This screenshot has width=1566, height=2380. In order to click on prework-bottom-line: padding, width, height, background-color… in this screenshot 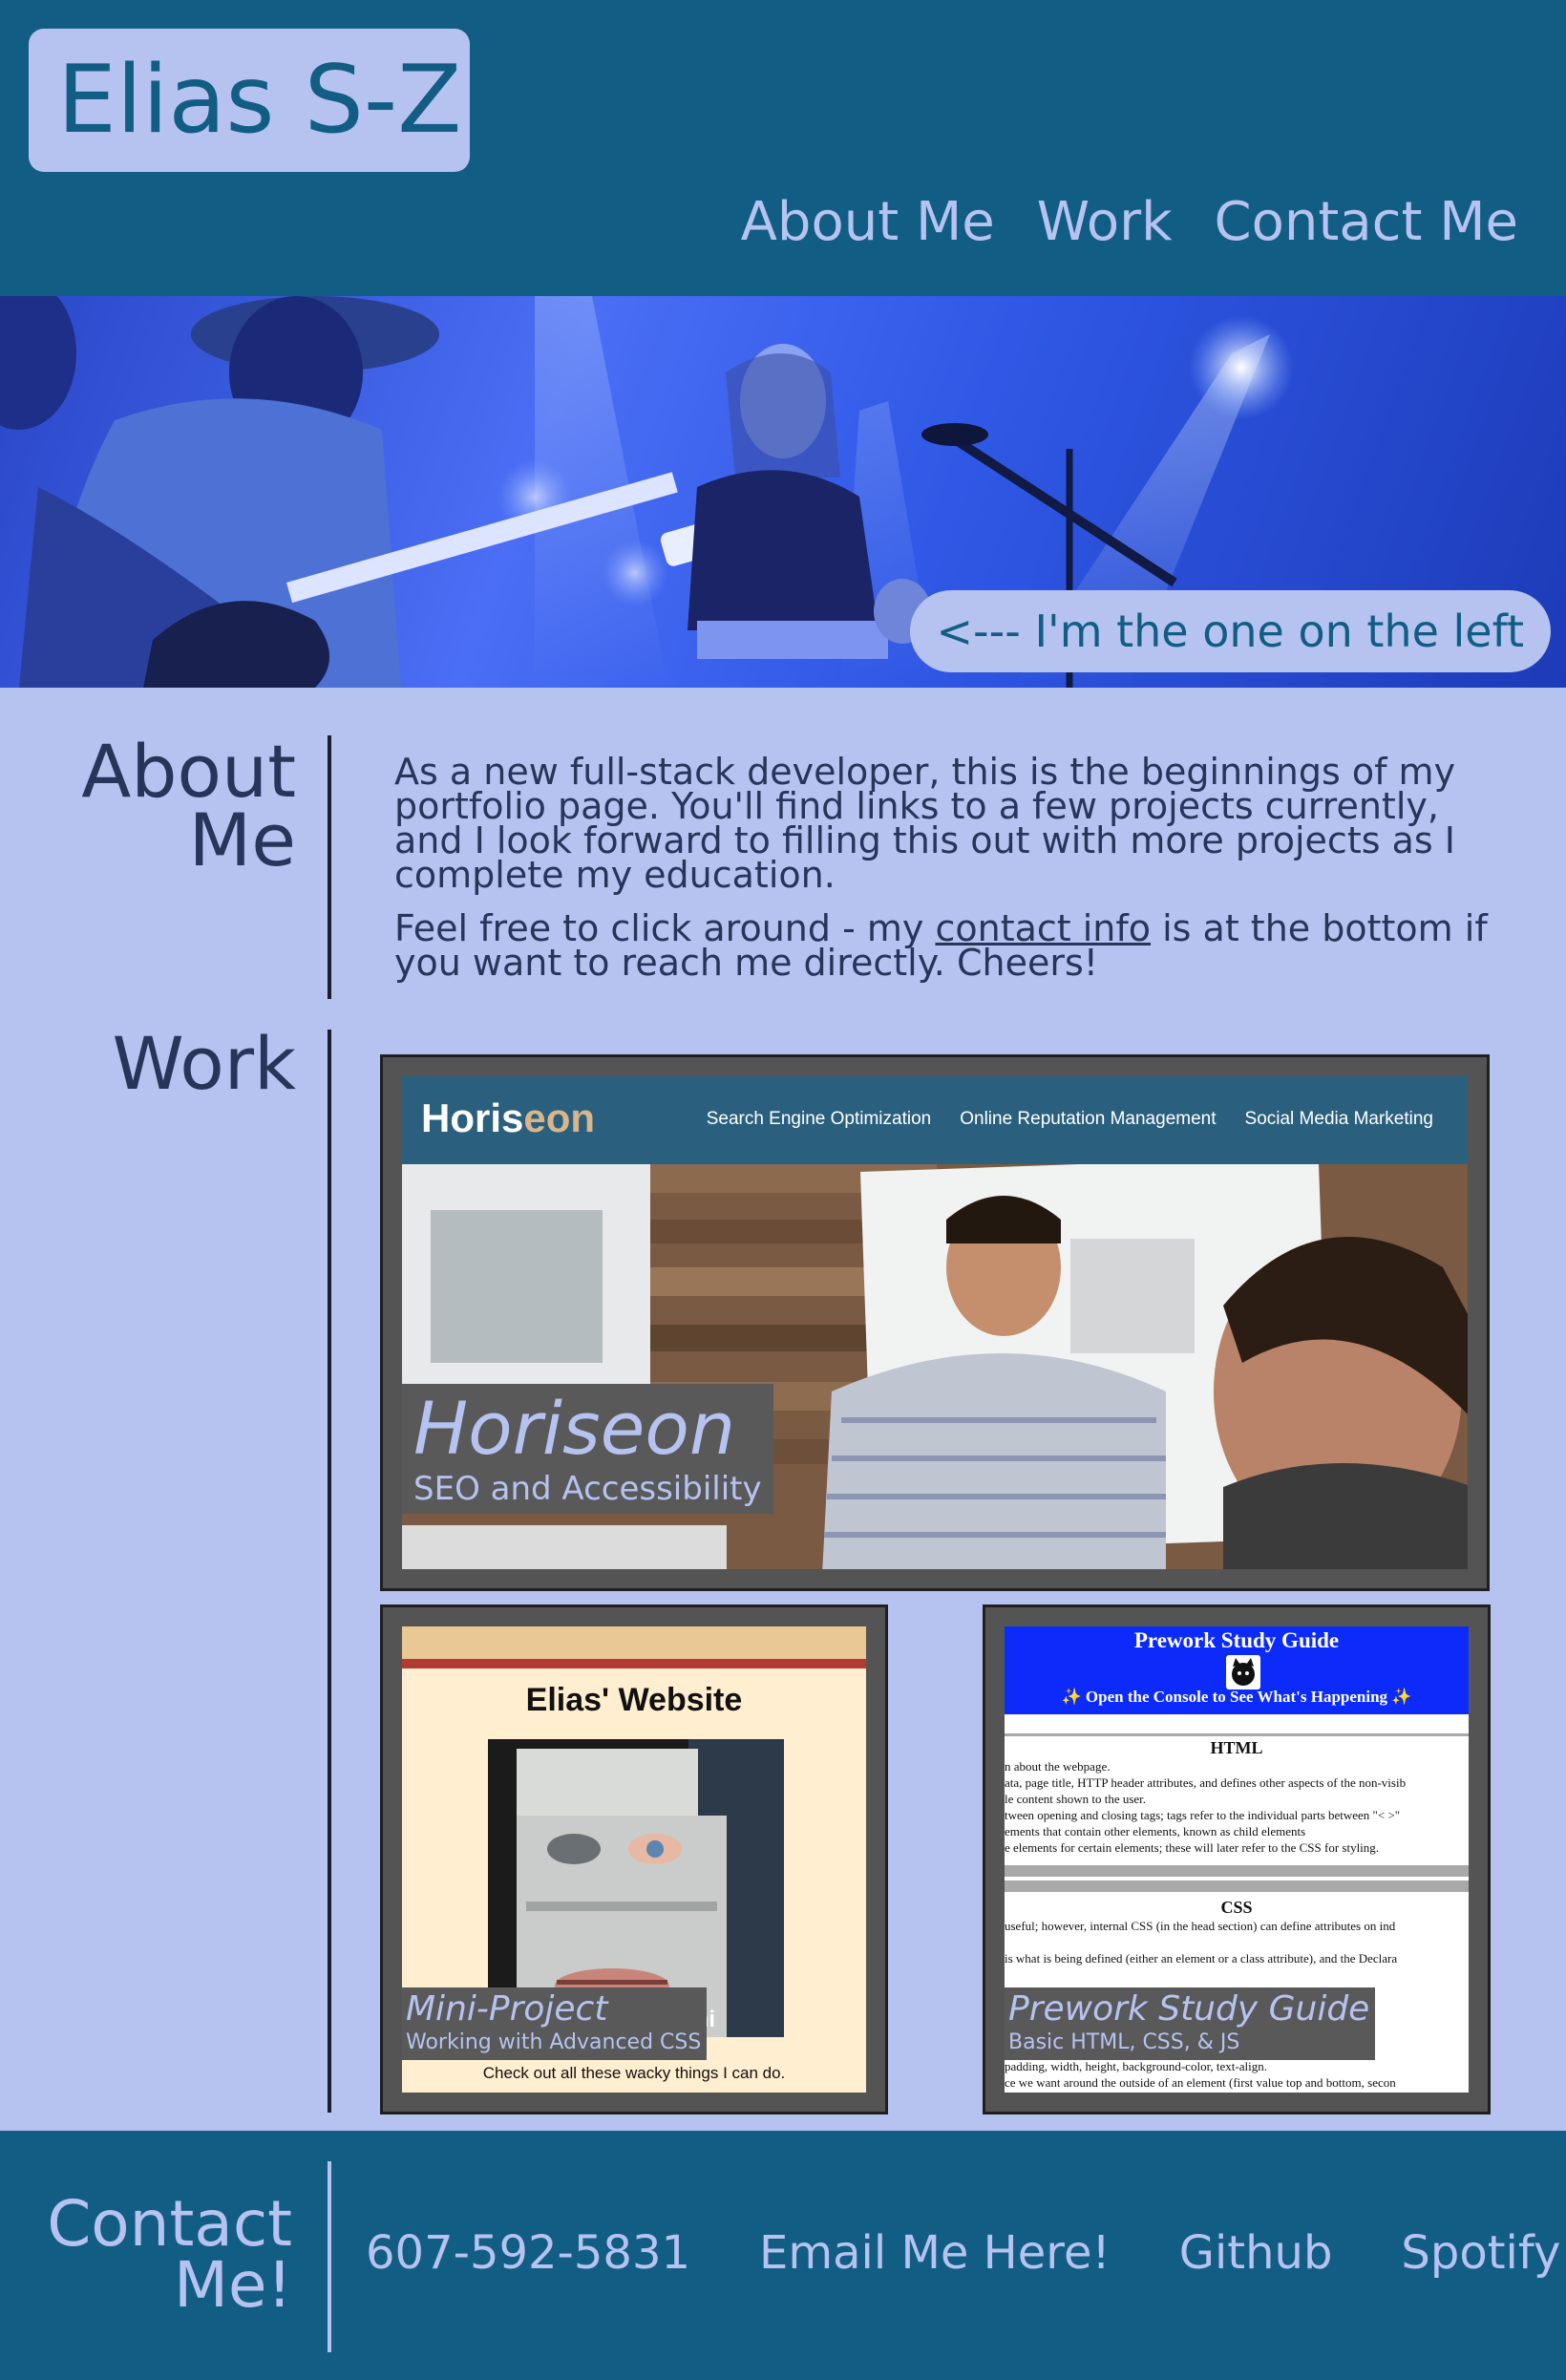, I will do `click(1136, 2066)`.